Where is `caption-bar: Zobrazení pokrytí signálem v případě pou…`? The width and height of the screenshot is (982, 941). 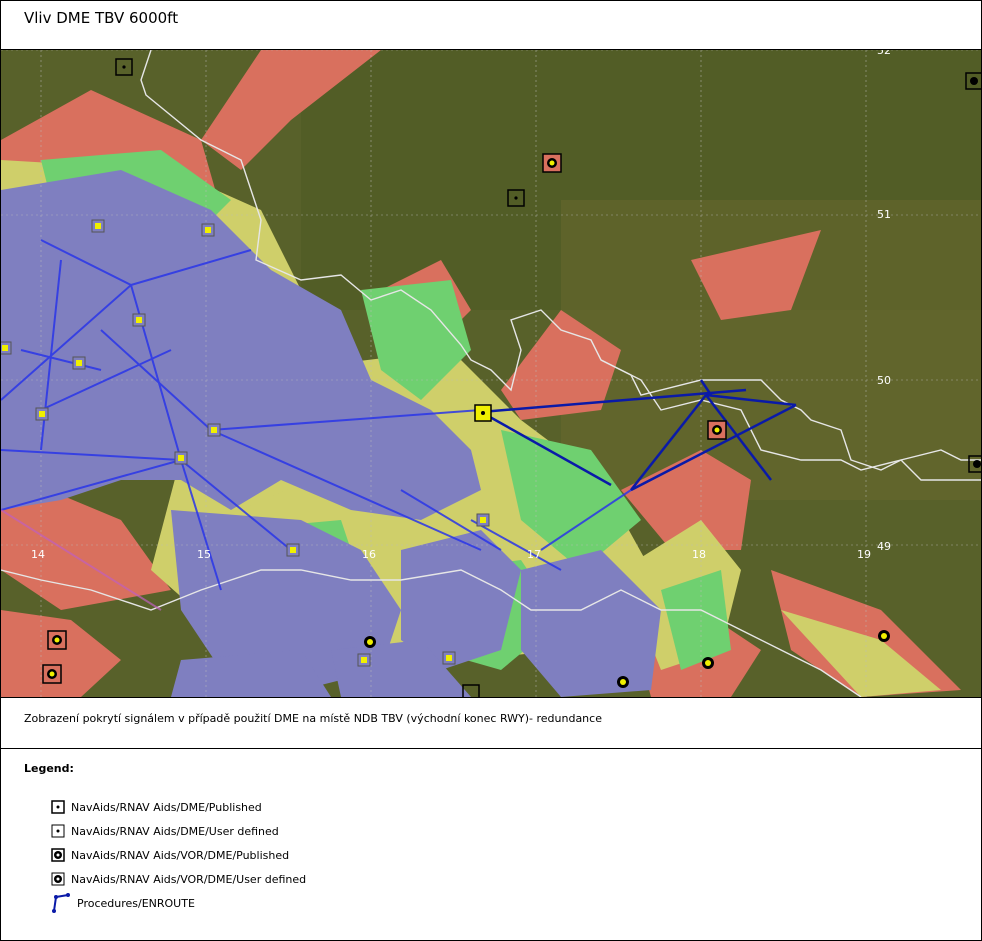 caption-bar: Zobrazení pokrytí signálem v případě pou… is located at coordinates (491, 723).